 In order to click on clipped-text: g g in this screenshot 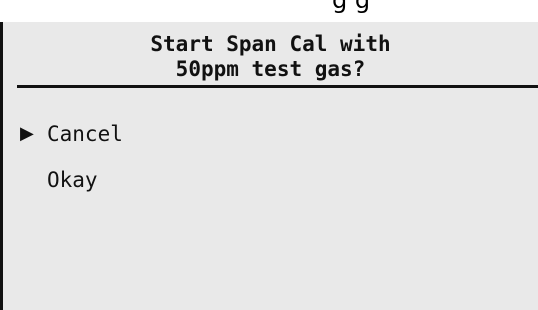, I will do `click(351, 7)`.